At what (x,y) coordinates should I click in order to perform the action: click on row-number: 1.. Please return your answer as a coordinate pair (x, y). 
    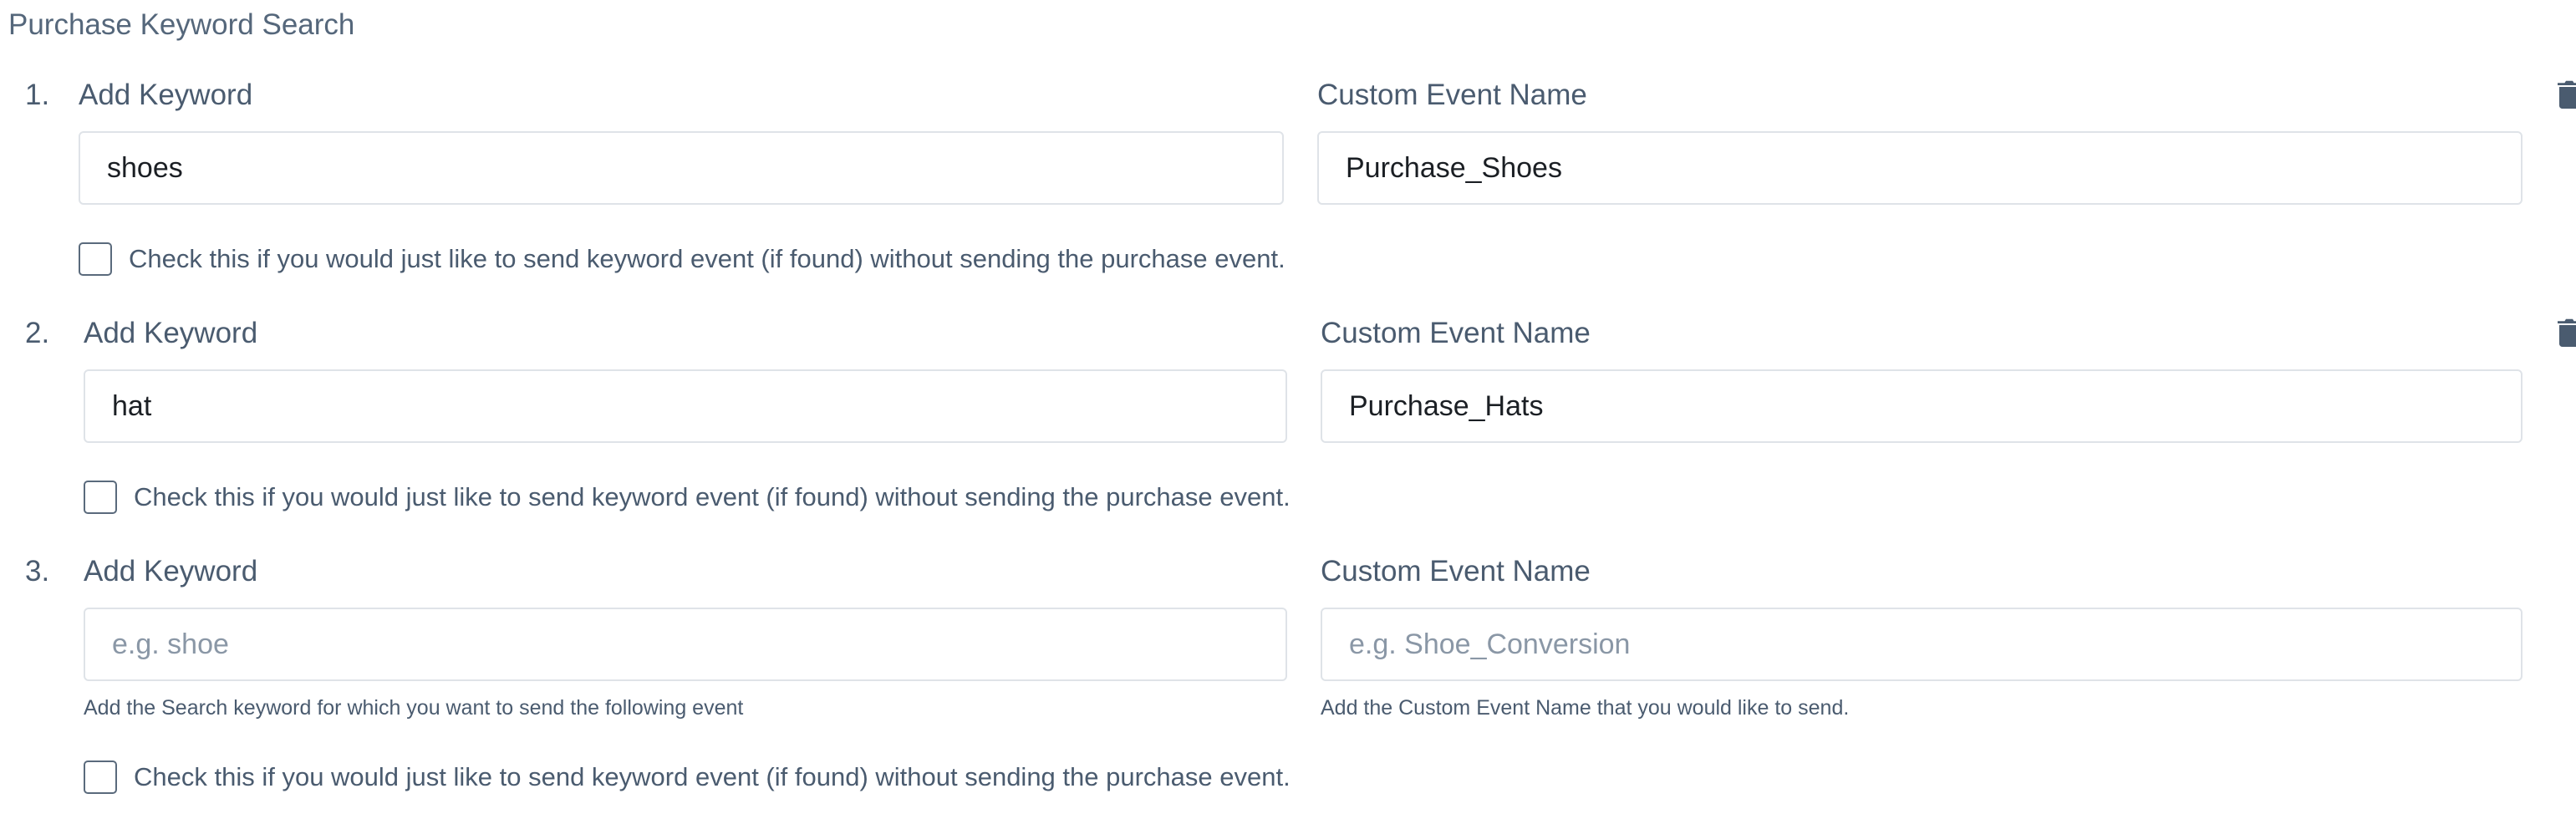
    Looking at the image, I should click on (37, 95).